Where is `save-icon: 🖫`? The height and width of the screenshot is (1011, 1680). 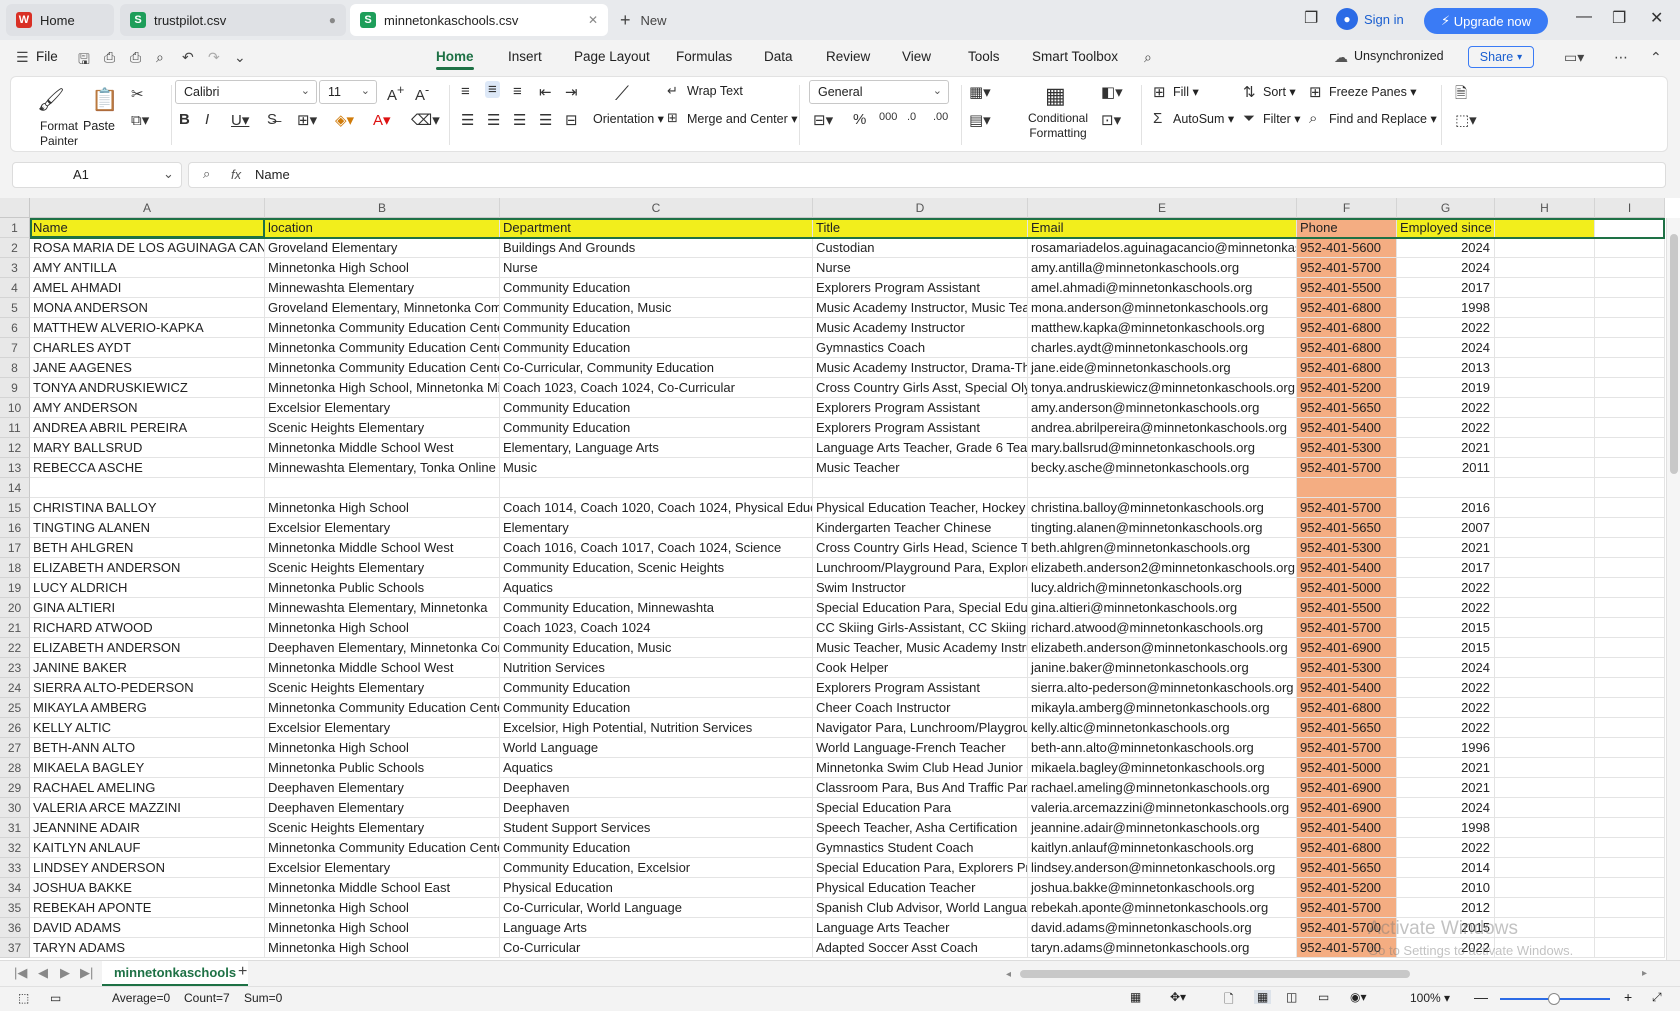
save-icon: 🖫 is located at coordinates (84, 61).